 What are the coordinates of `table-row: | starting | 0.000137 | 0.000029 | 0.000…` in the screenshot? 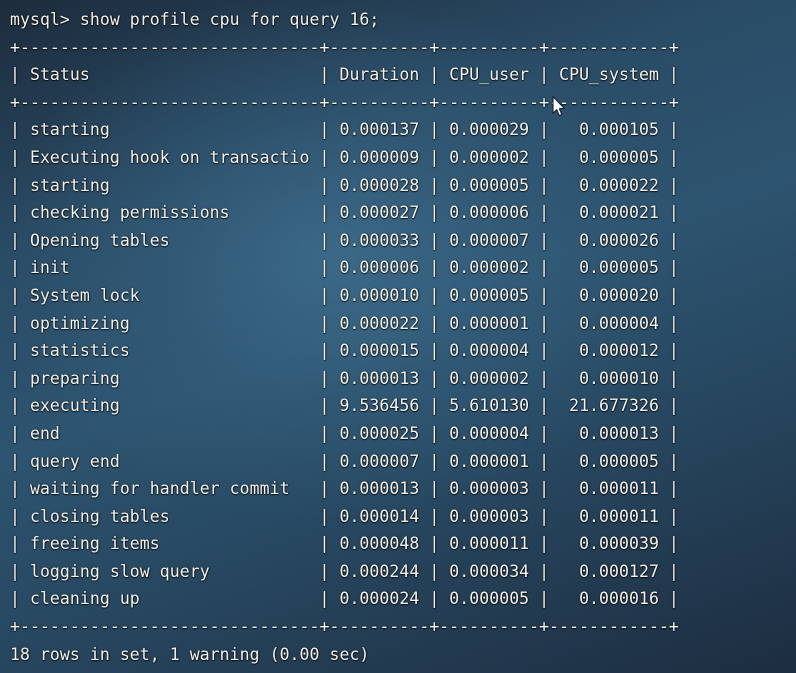 It's located at (344, 130).